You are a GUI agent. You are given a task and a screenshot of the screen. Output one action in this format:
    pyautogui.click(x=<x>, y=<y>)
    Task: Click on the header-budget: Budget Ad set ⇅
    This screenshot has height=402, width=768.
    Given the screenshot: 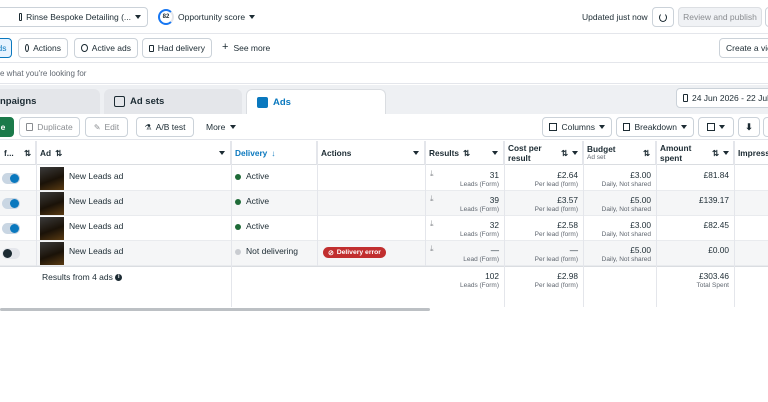 What is the action you would take?
    pyautogui.click(x=619, y=153)
    